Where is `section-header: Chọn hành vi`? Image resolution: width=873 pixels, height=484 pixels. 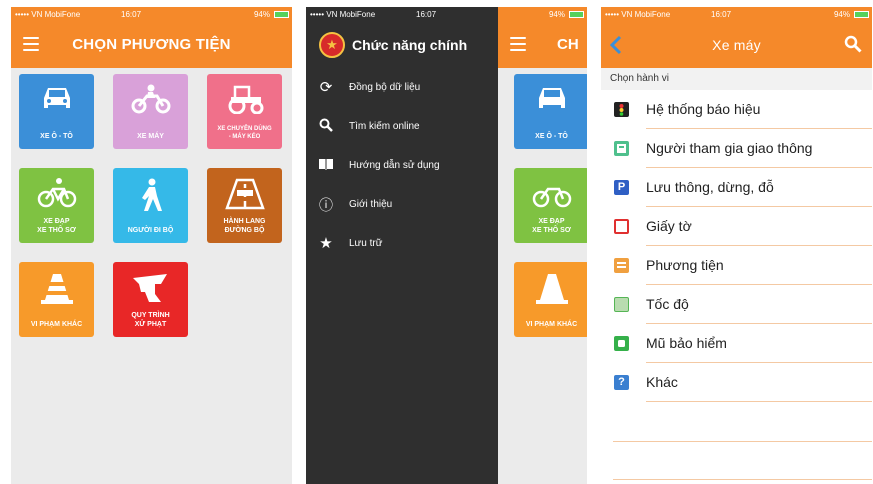 section-header: Chọn hành vi is located at coordinates (736, 79).